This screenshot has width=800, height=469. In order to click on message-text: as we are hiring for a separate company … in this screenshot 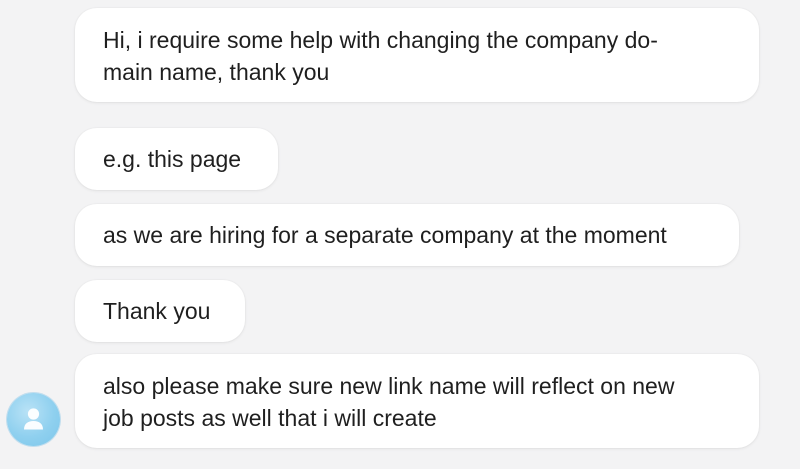, I will do `click(385, 235)`.